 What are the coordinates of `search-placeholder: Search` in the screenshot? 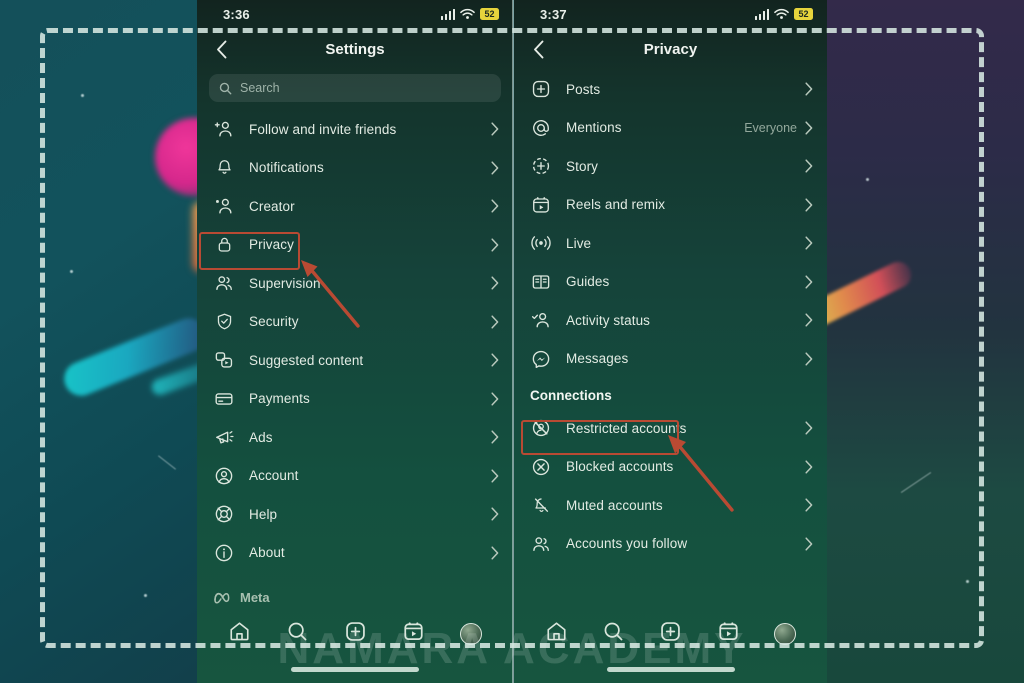 It's located at (260, 88).